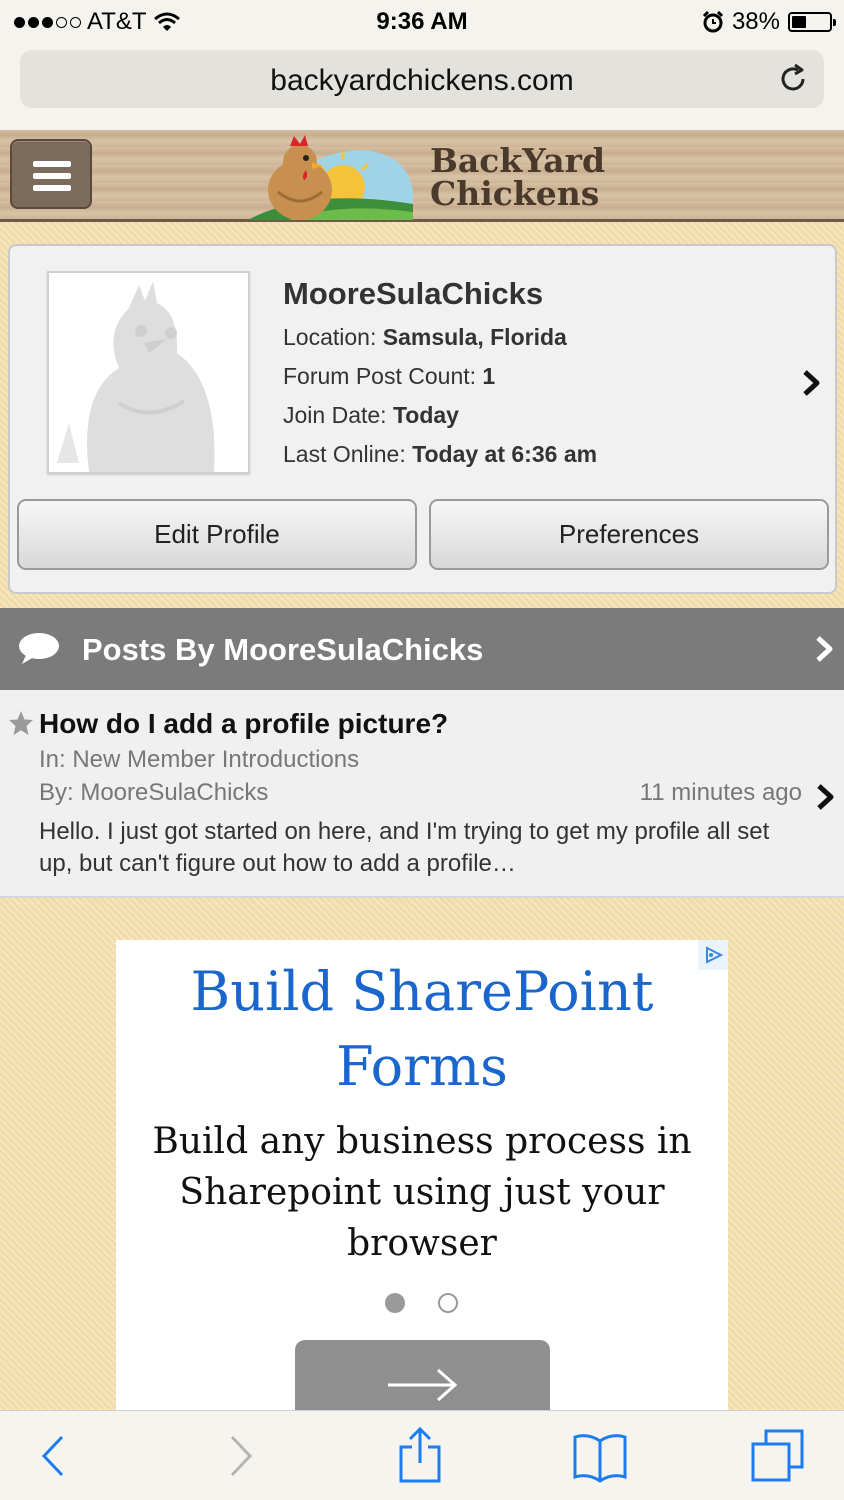 The width and height of the screenshot is (844, 1500). What do you see at coordinates (413, 293) in the screenshot?
I see `profile-username: MooreSulaChicks` at bounding box center [413, 293].